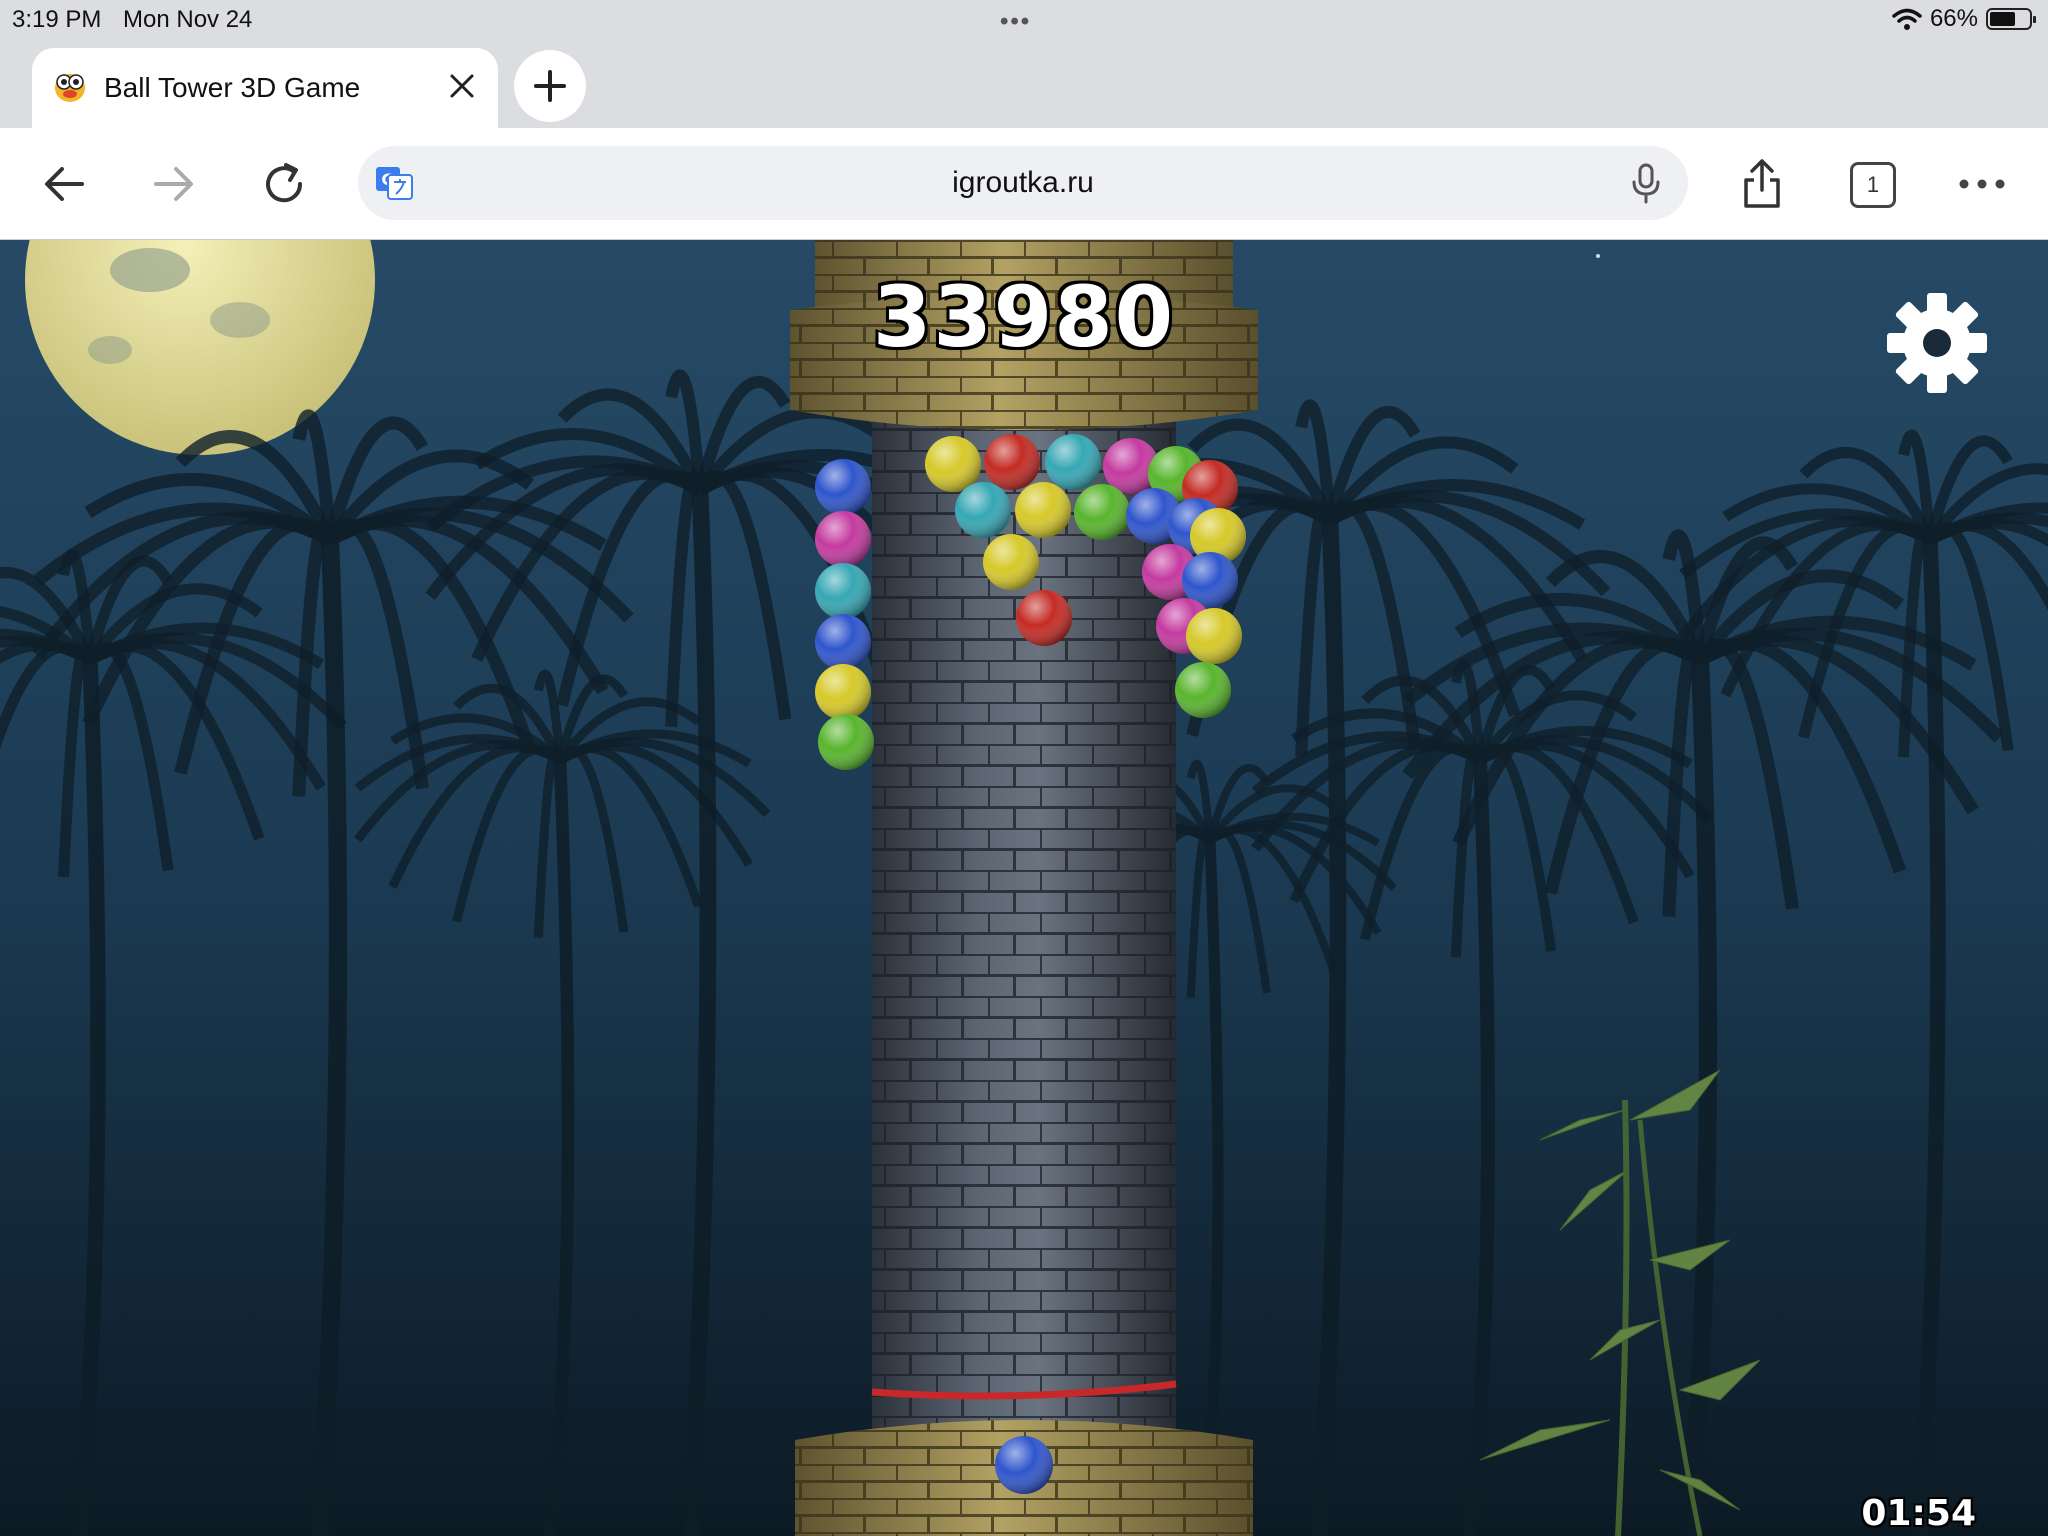  Describe the element at coordinates (462, 86) in the screenshot. I see `close-icon` at that location.